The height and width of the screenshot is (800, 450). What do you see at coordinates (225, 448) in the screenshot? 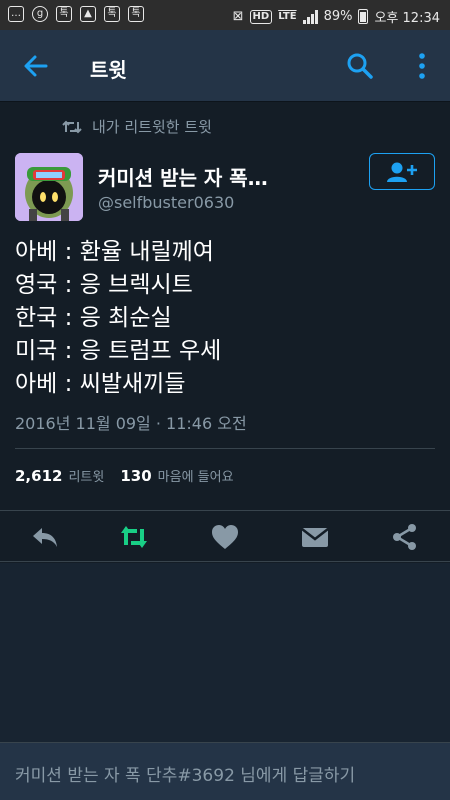
I see `divider` at bounding box center [225, 448].